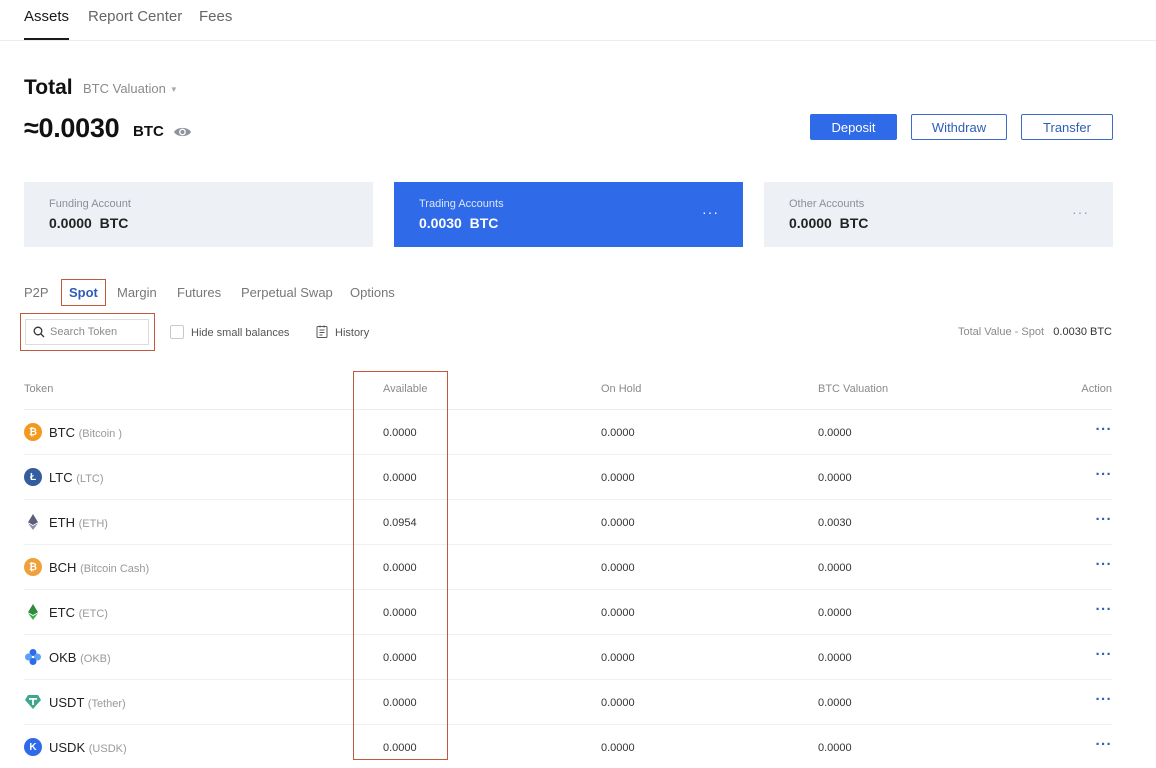  I want to click on hide-small-balances-checkbox, so click(177, 332).